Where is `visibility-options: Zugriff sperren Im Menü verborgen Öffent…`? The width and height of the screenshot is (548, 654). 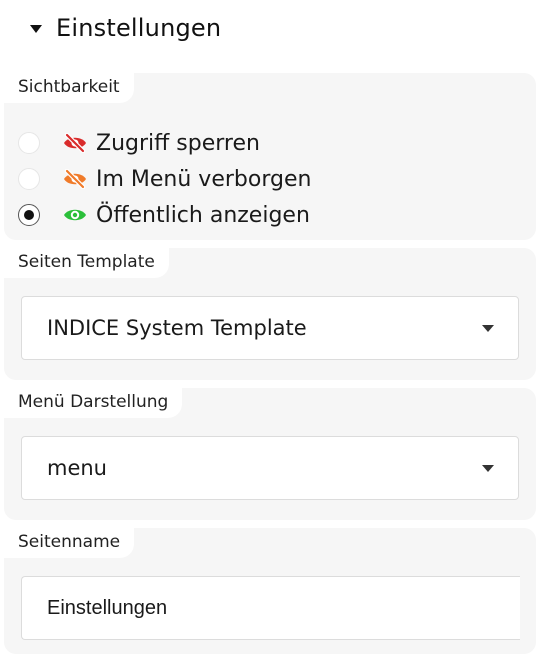
visibility-options: Zugriff sperren Im Menü verborgen Öffent… is located at coordinates (164, 179).